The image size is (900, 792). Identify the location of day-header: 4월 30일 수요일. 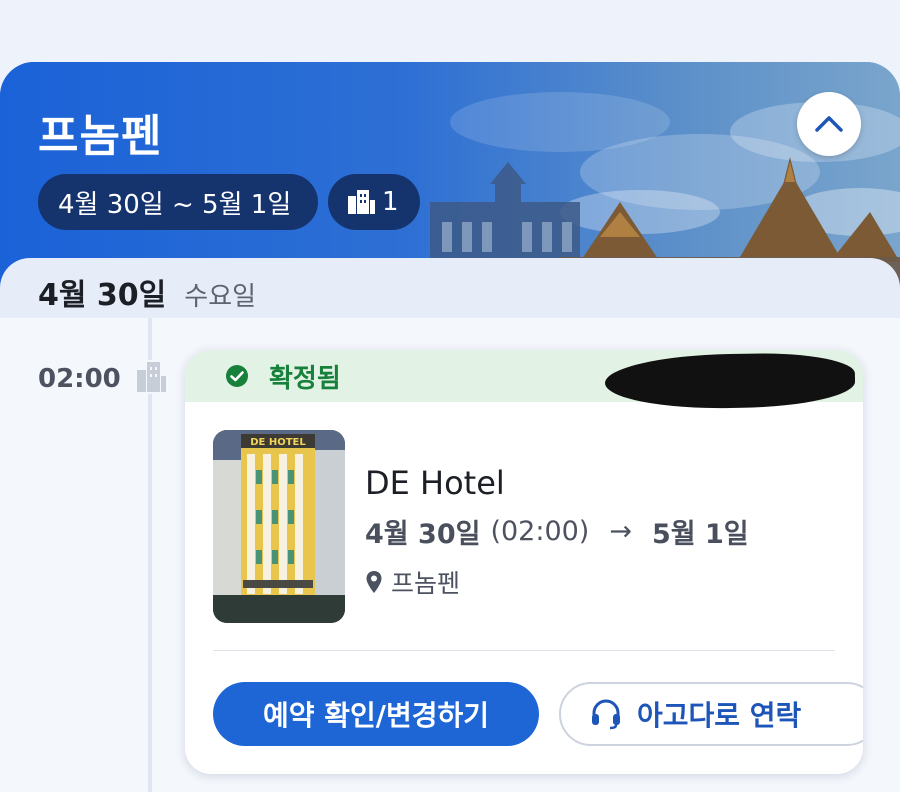
(147, 292).